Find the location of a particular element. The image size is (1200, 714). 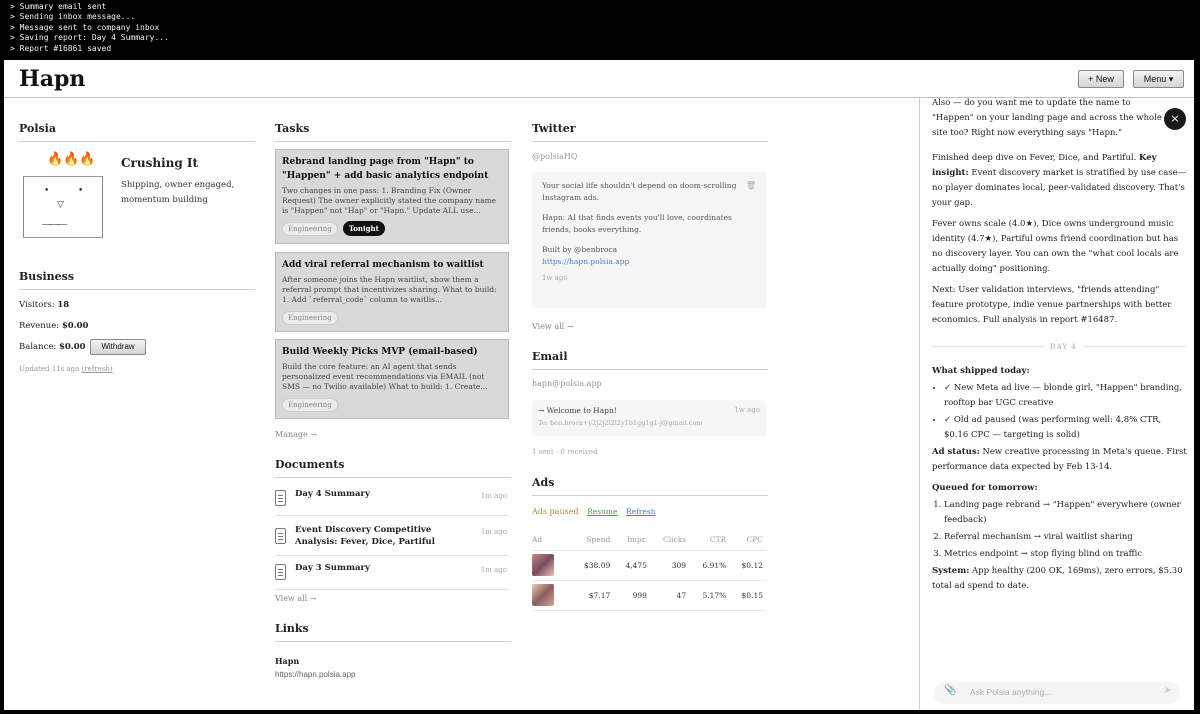

ad-ctr: 5.17% is located at coordinates (709, 595).